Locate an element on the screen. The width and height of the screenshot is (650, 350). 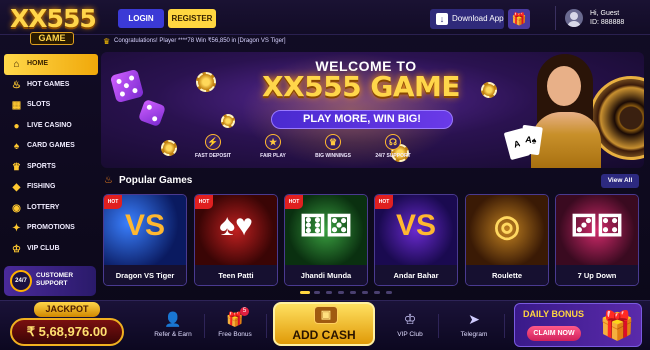
download-app-button: ↓ Download App is located at coordinates (467, 19).